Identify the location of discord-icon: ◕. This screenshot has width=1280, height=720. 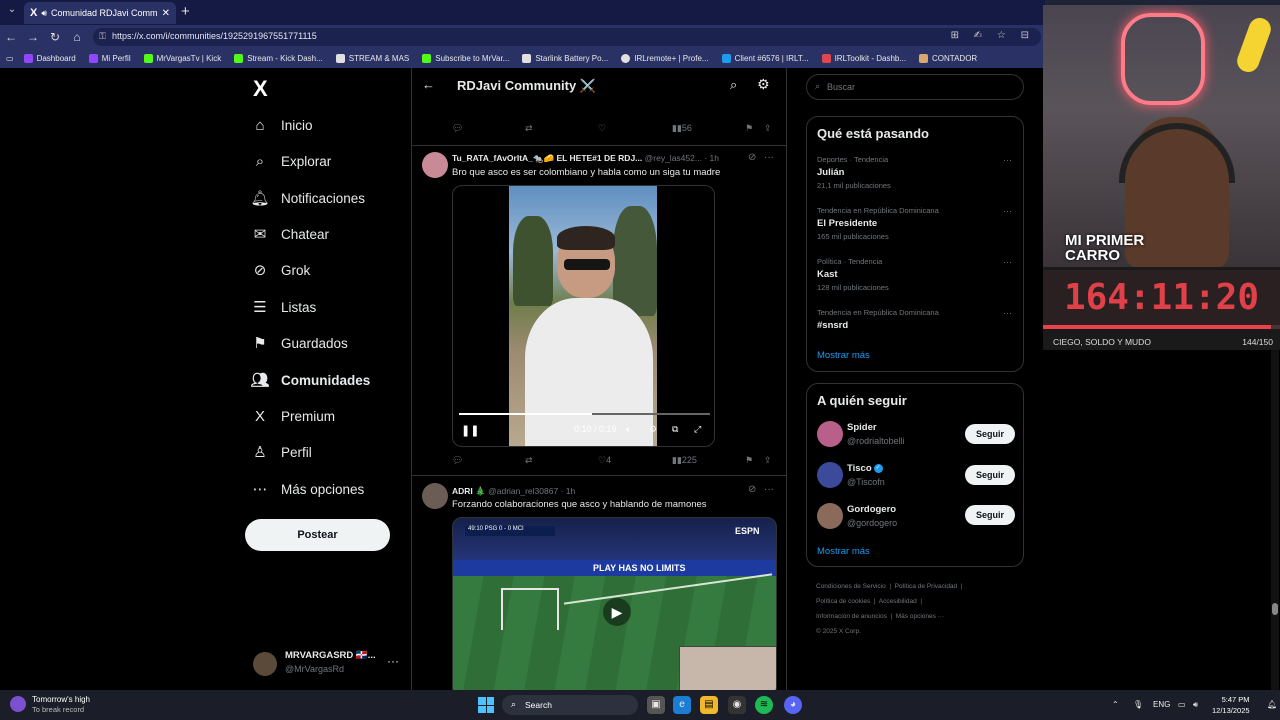
(793, 705).